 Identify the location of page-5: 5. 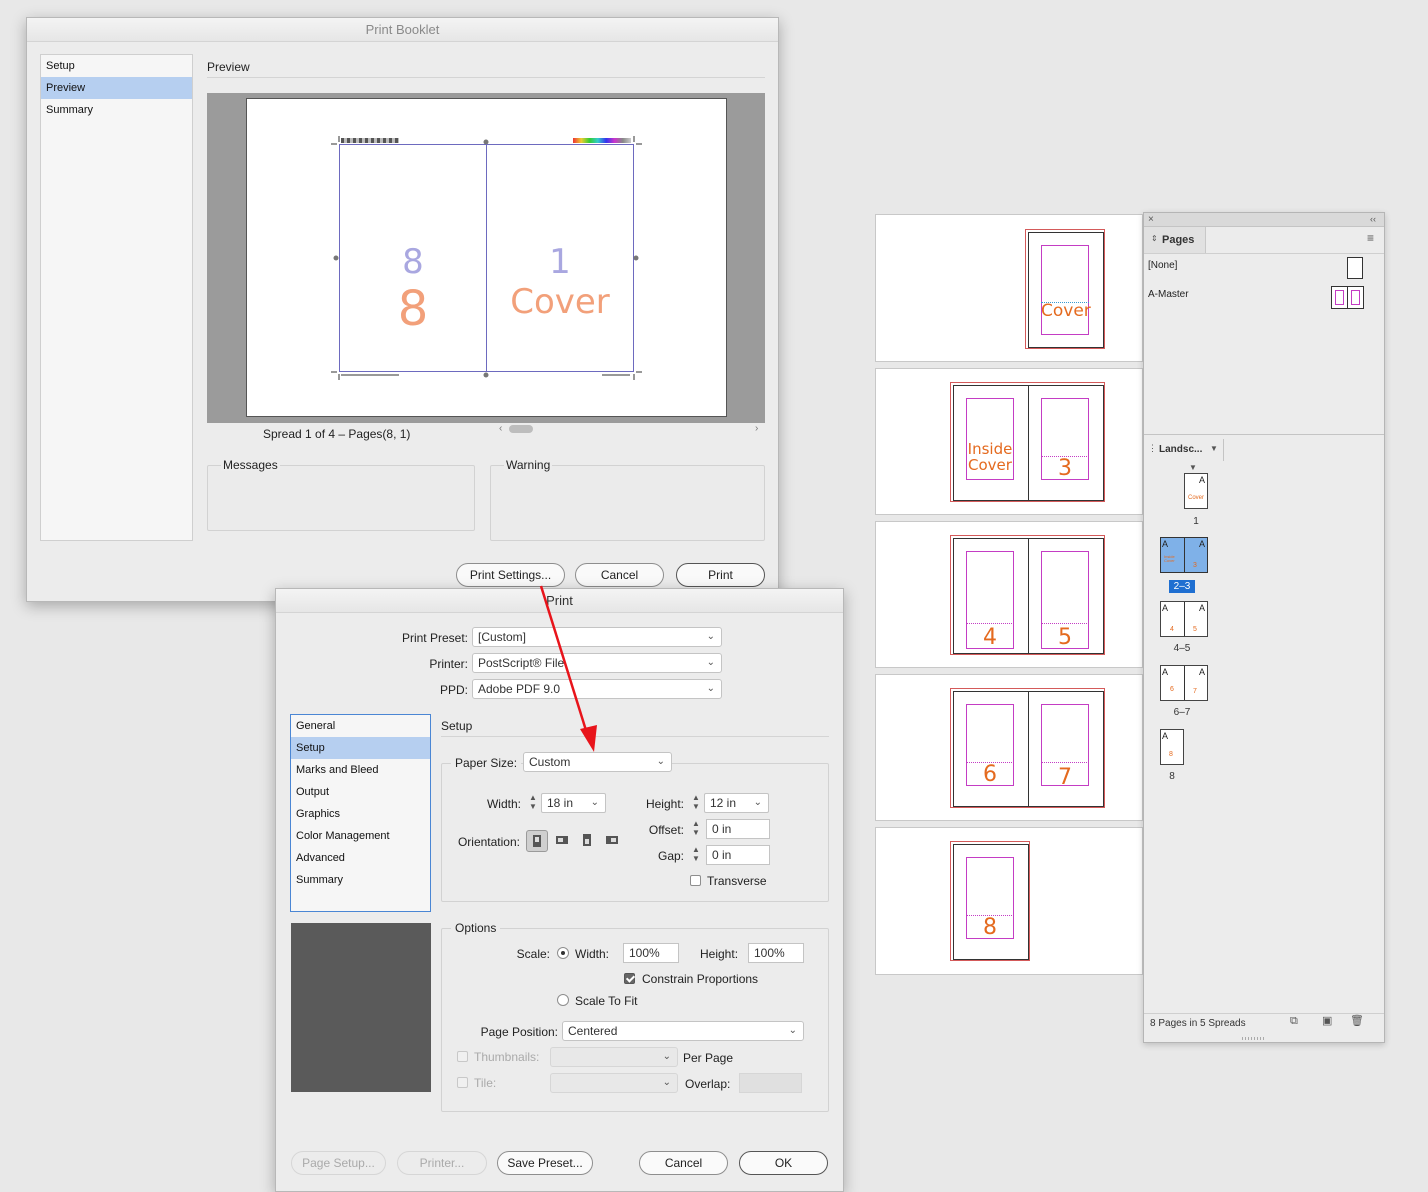
(1066, 596).